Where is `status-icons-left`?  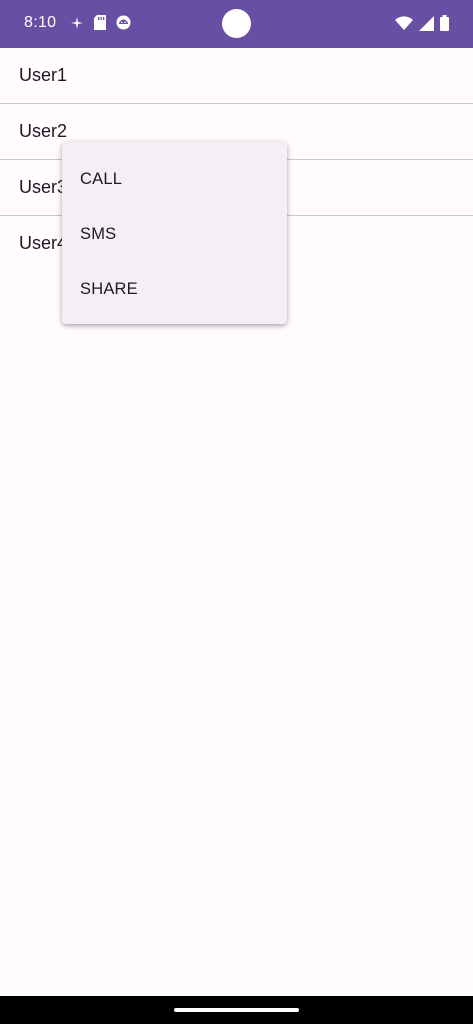
status-icons-left is located at coordinates (100, 25).